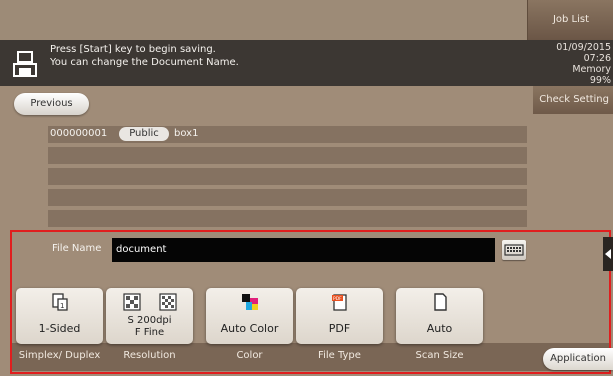 The width and height of the screenshot is (613, 376). Describe the element at coordinates (440, 302) in the screenshot. I see `page-icon` at that location.